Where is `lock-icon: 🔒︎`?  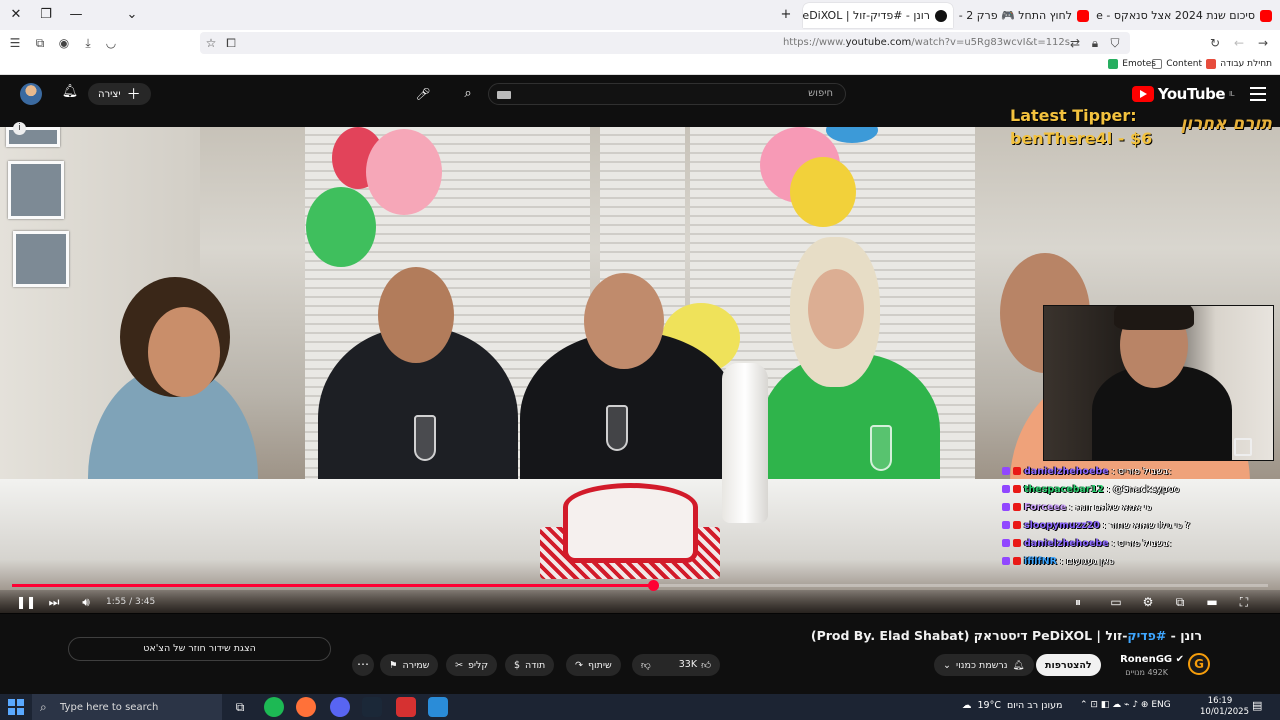
lock-icon: 🔒︎ is located at coordinates (1095, 43).